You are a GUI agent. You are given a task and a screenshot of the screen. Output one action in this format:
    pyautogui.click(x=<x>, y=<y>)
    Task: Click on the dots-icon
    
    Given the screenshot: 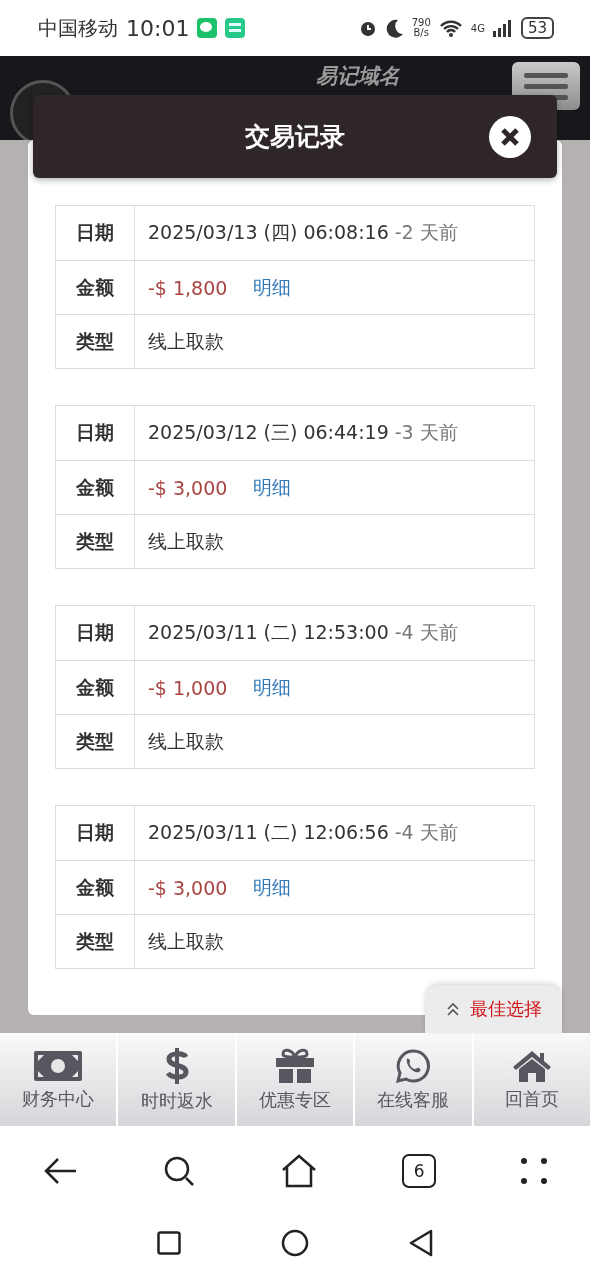 What is the action you would take?
    pyautogui.click(x=534, y=1171)
    